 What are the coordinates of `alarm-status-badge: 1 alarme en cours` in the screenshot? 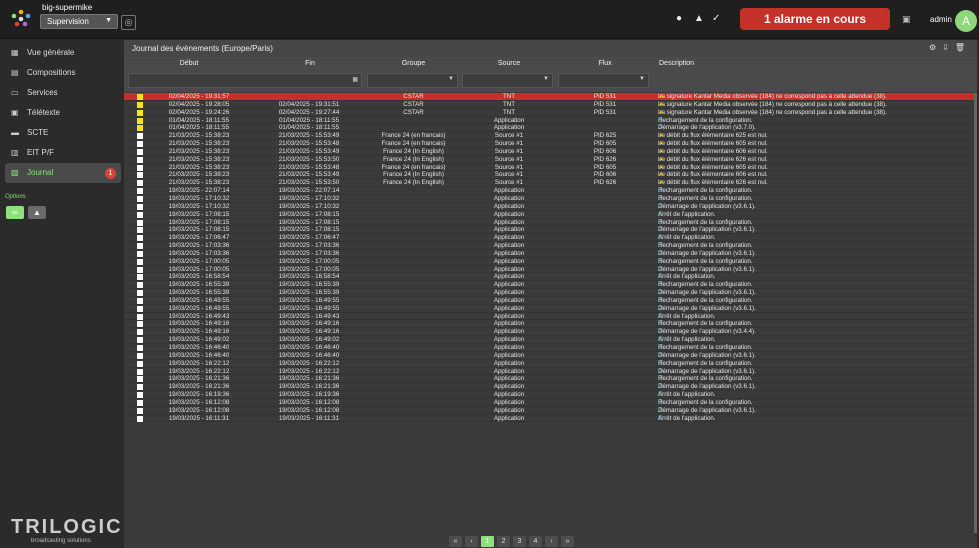 It's located at (815, 19).